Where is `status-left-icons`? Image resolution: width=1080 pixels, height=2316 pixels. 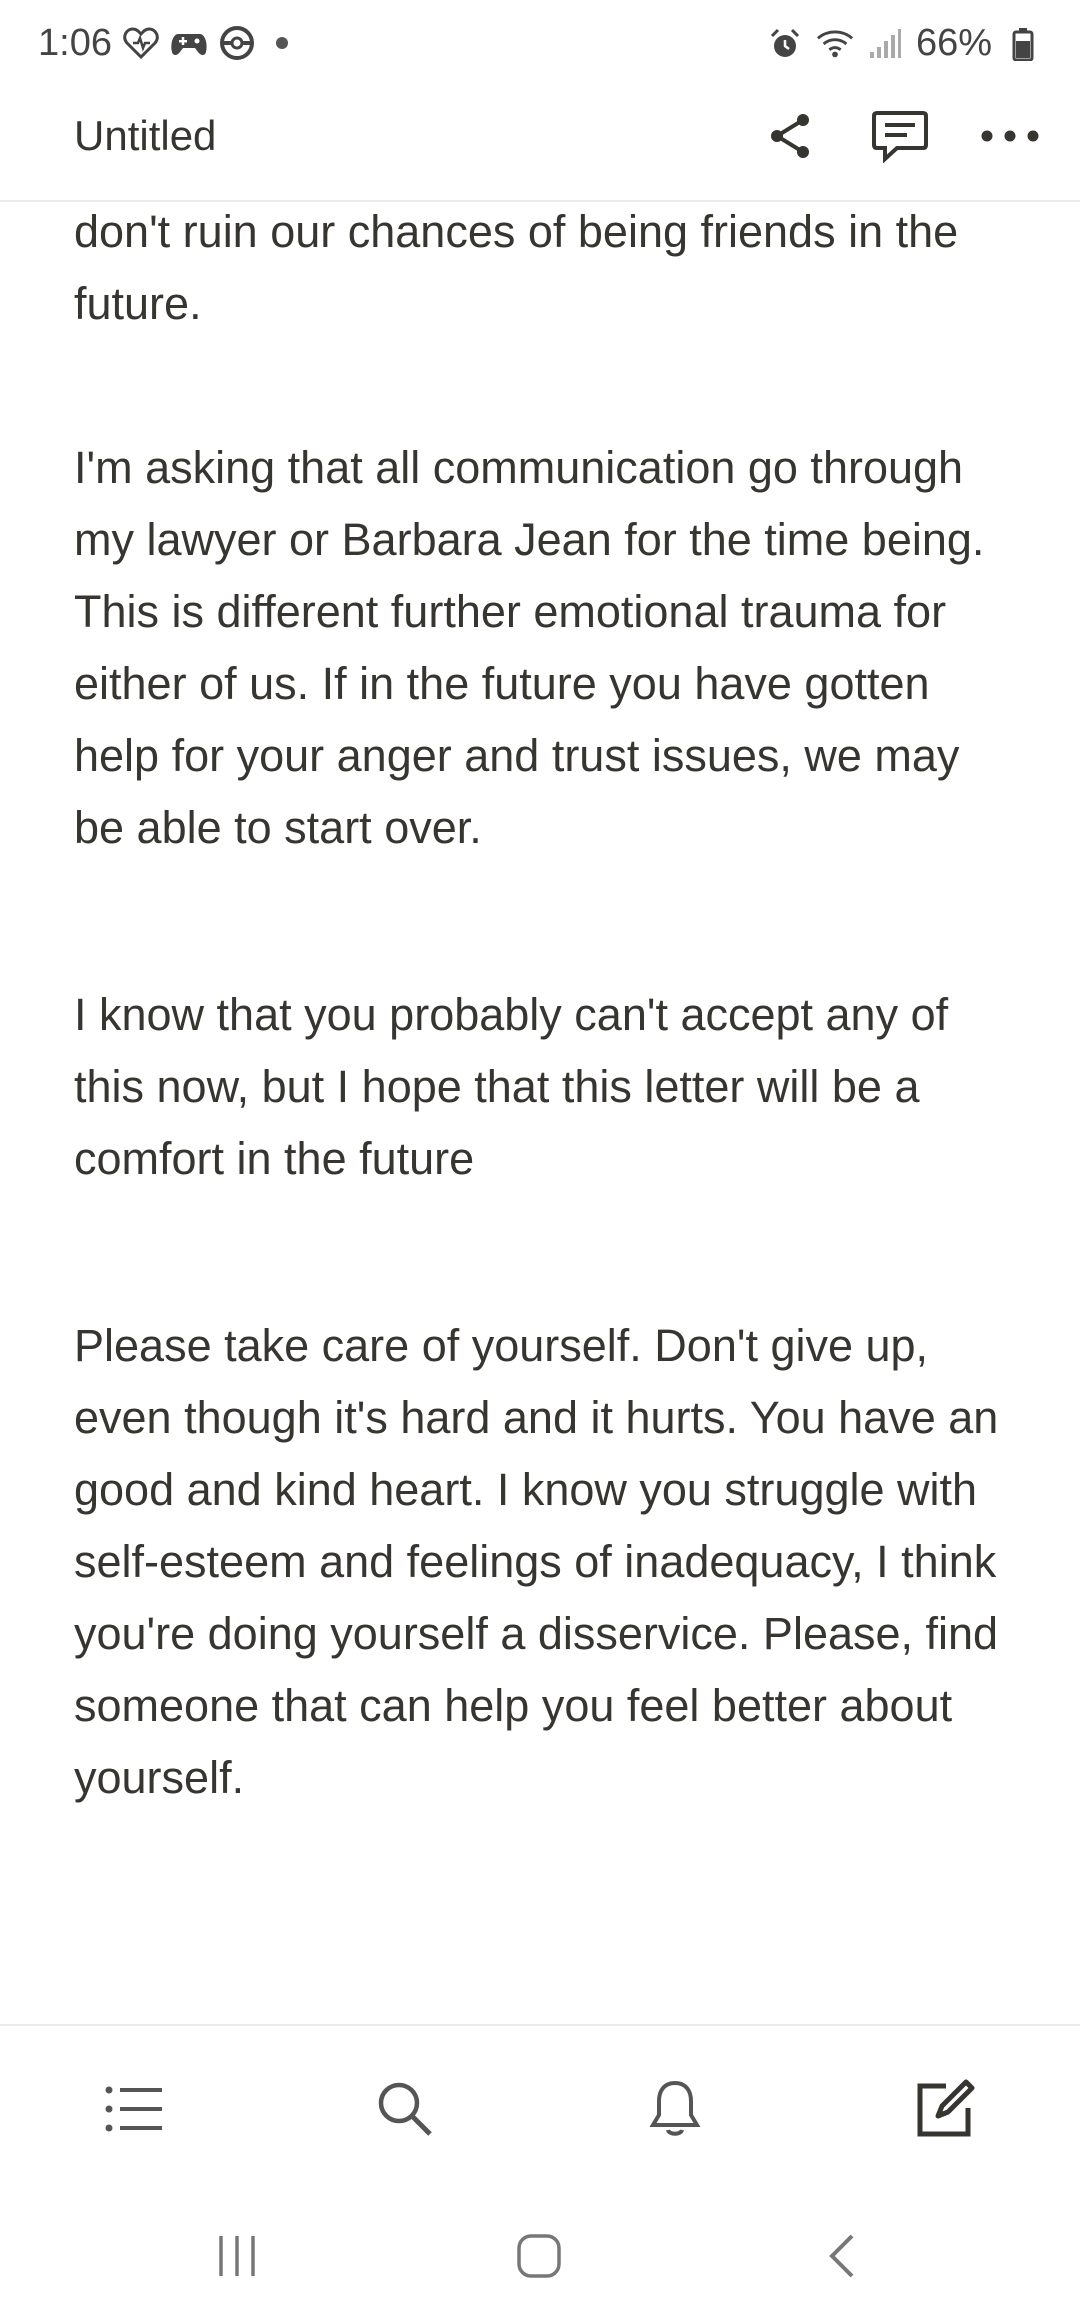
status-left-icons is located at coordinates (205, 43).